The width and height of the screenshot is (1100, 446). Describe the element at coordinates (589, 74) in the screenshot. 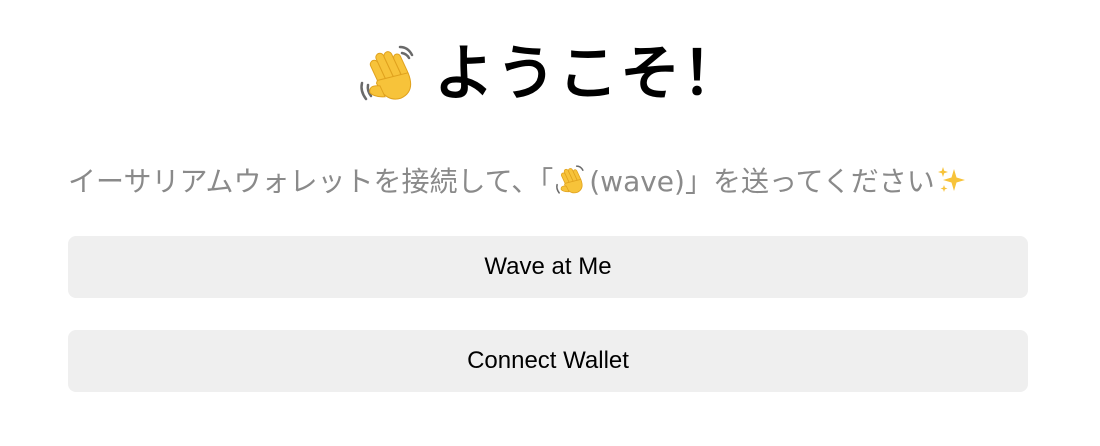

I see `page-title: ようこそ！` at that location.